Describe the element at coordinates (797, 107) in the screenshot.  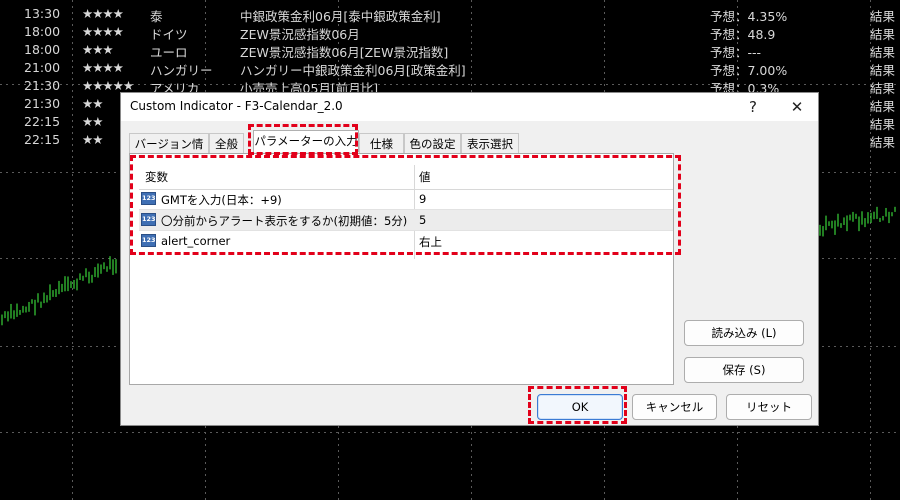
I see `close-button: ✕` at that location.